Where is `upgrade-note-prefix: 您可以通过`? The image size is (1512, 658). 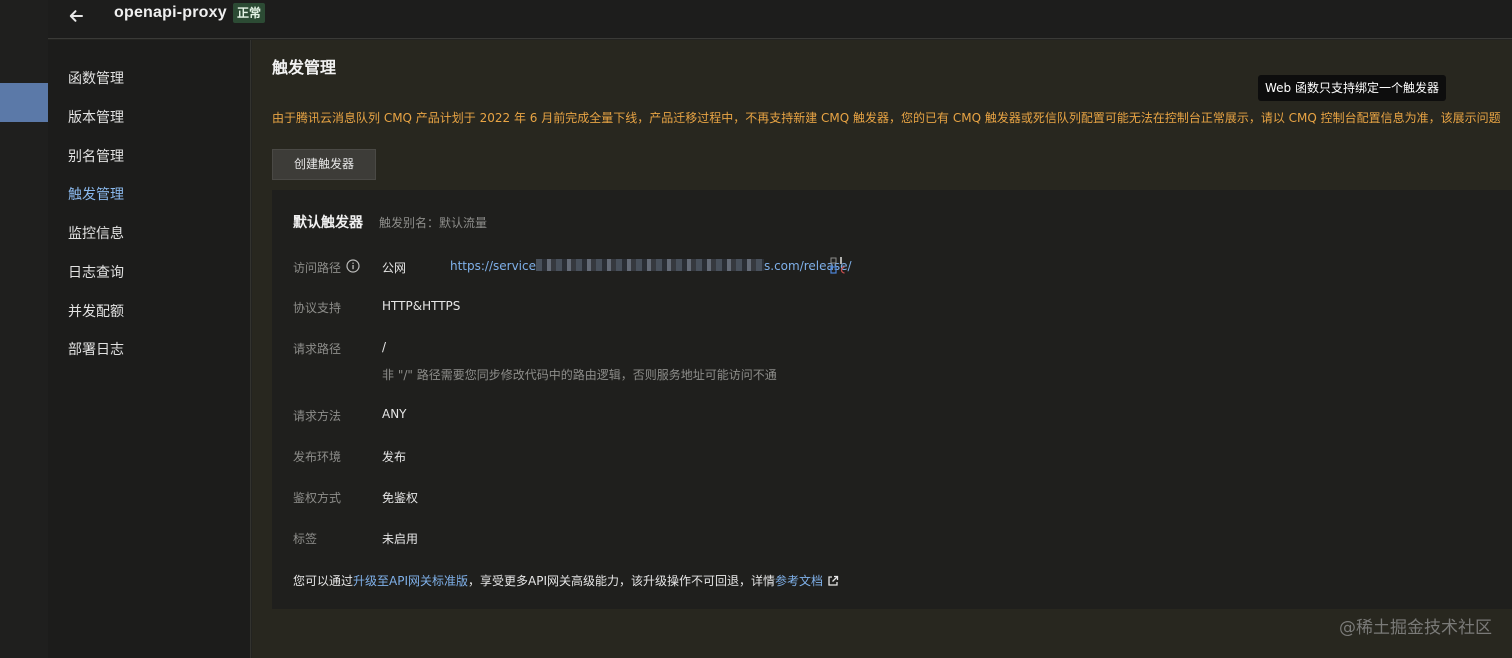
upgrade-note-prefix: 您可以通过 is located at coordinates (323, 581).